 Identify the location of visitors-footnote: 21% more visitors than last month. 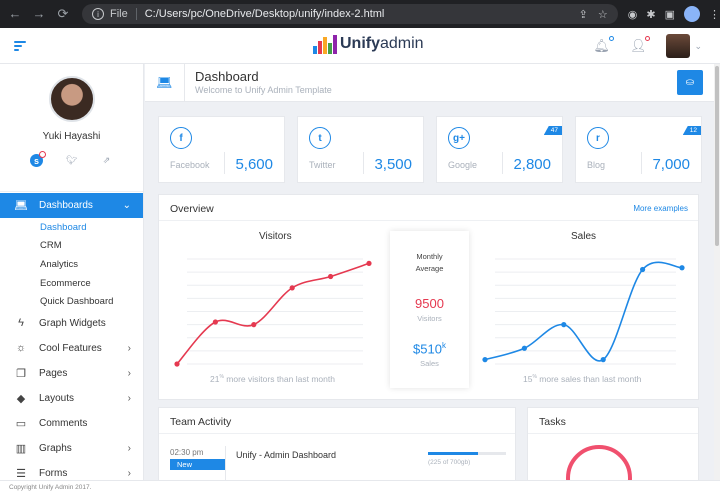
(272, 379).